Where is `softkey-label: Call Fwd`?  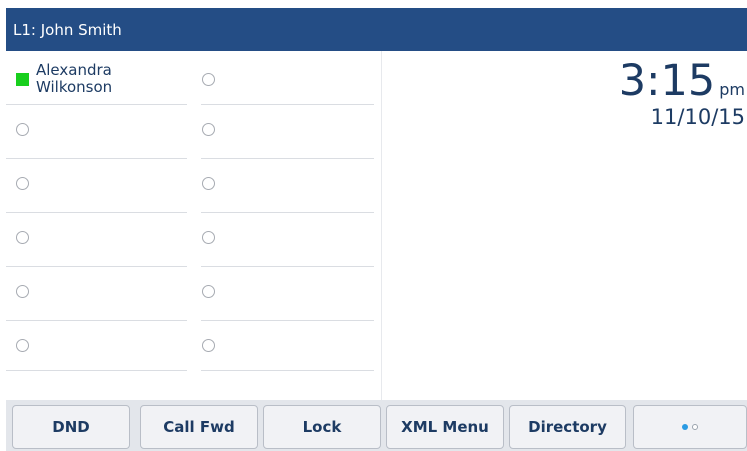
softkey-label: Call Fwd is located at coordinates (199, 427).